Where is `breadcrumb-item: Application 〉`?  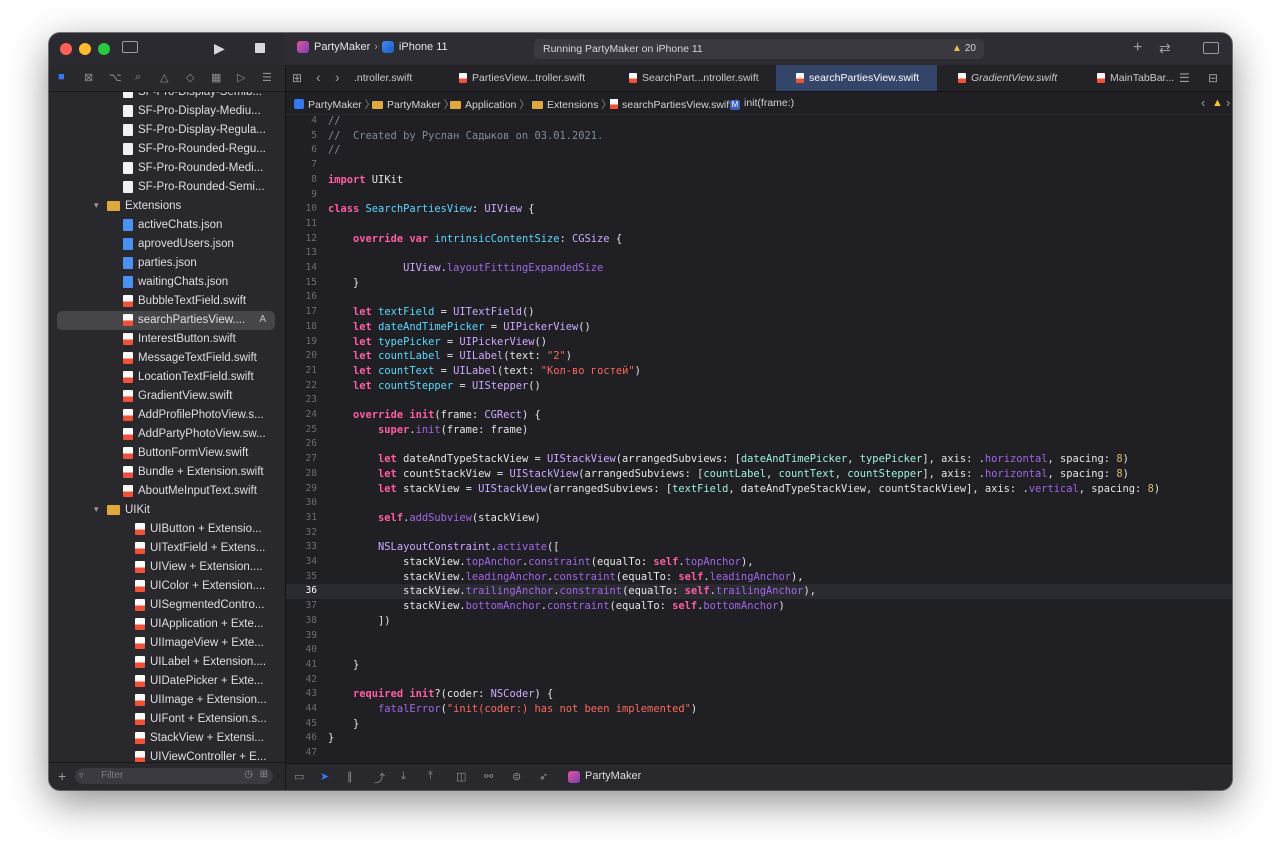 breadcrumb-item: Application 〉 is located at coordinates (490, 104).